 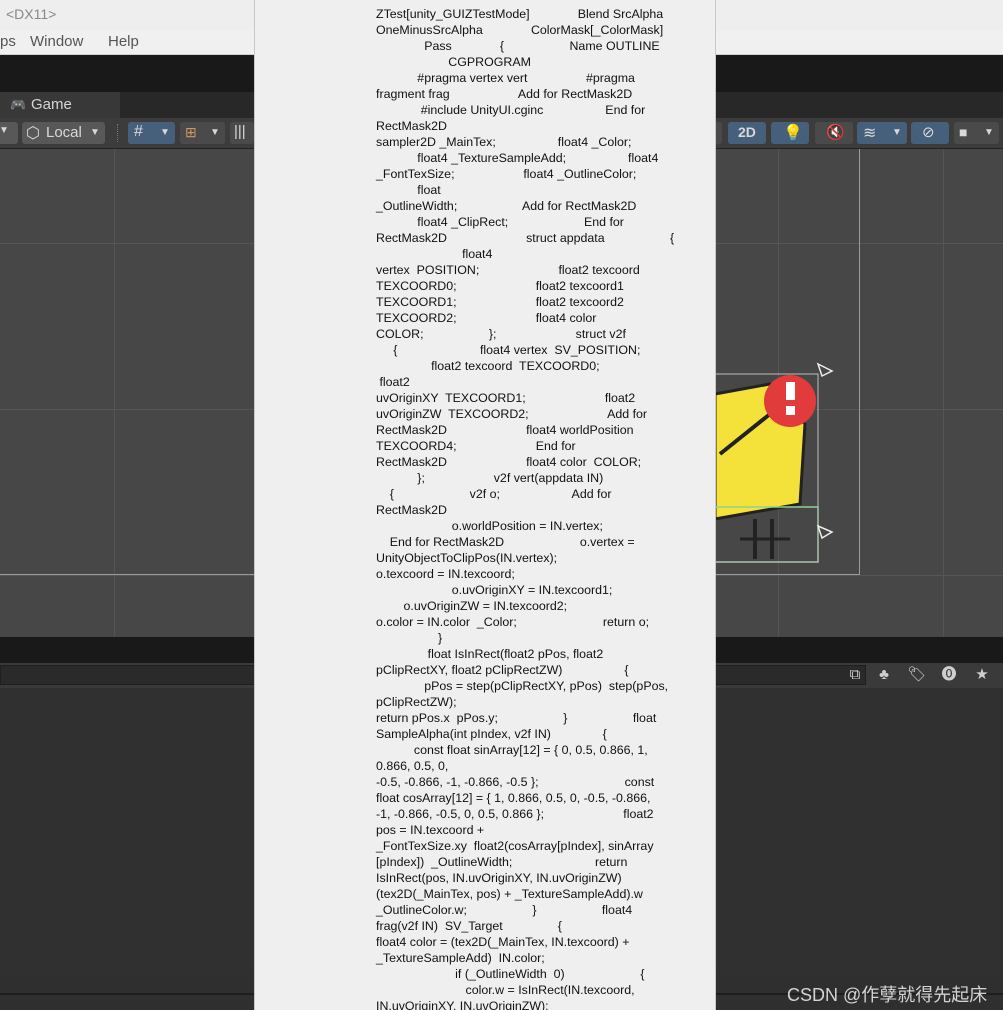 What do you see at coordinates (517, 158) in the screenshot?
I see `code-line: float4 _TextureSampleAdd; float4` at bounding box center [517, 158].